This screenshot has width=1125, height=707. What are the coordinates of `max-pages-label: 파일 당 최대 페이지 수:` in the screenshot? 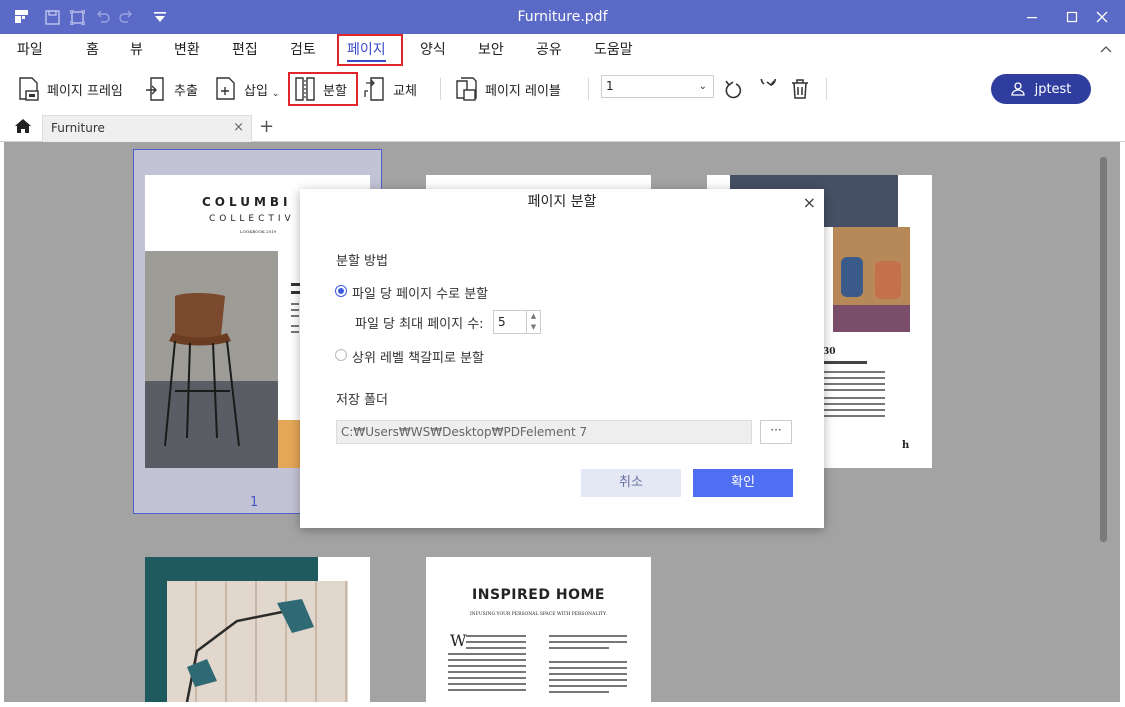 It's located at (419, 324).